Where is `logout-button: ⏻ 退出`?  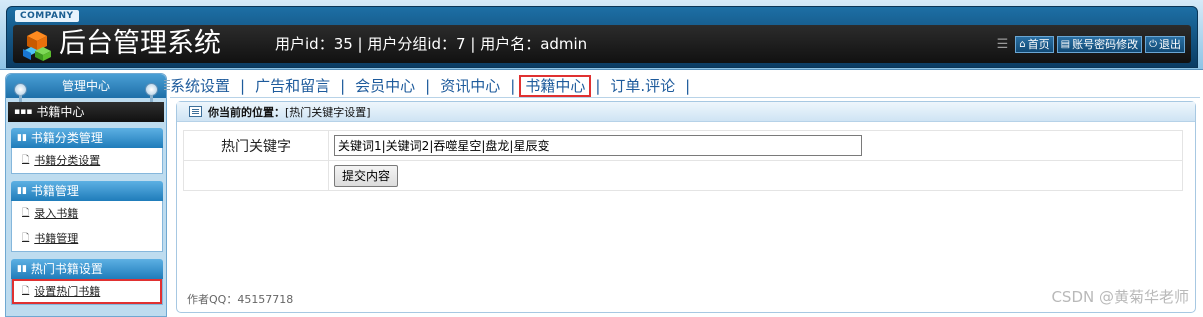
logout-button: ⏻ 退出 is located at coordinates (1165, 44).